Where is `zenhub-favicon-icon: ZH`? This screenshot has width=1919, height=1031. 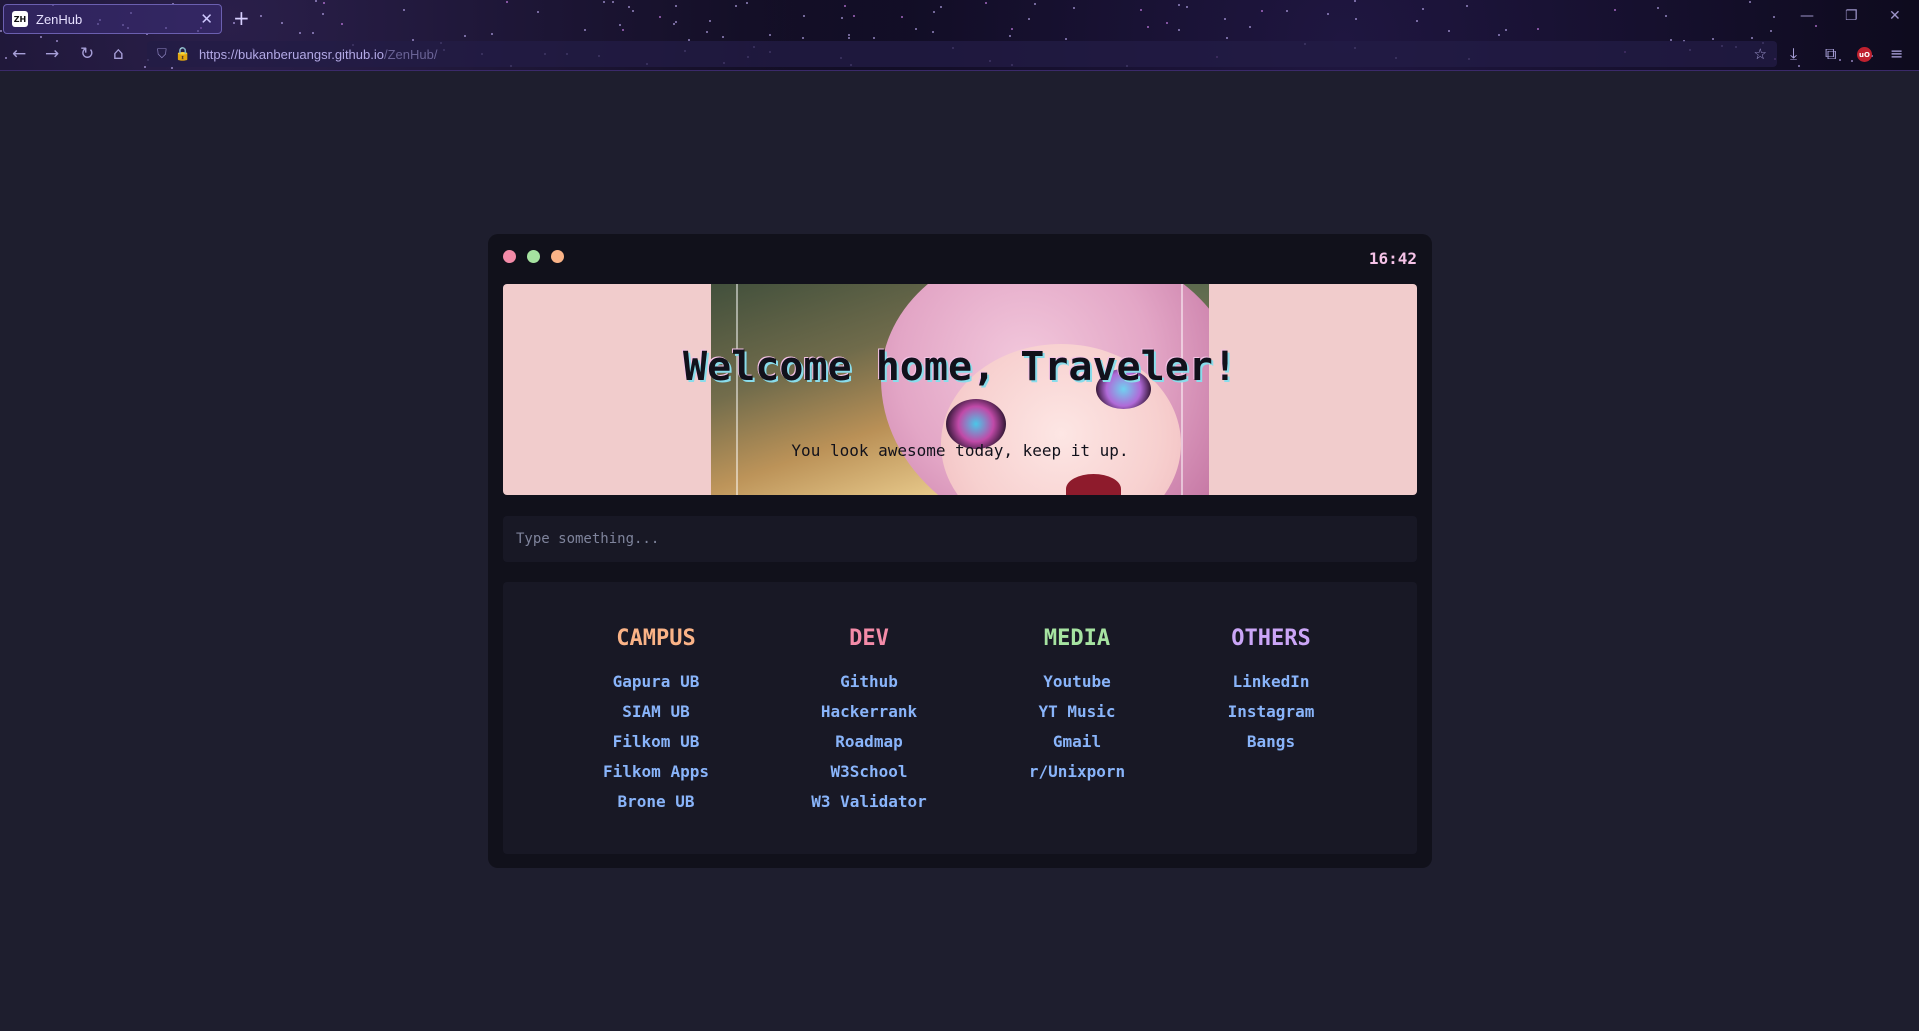 zenhub-favicon-icon: ZH is located at coordinates (20, 19).